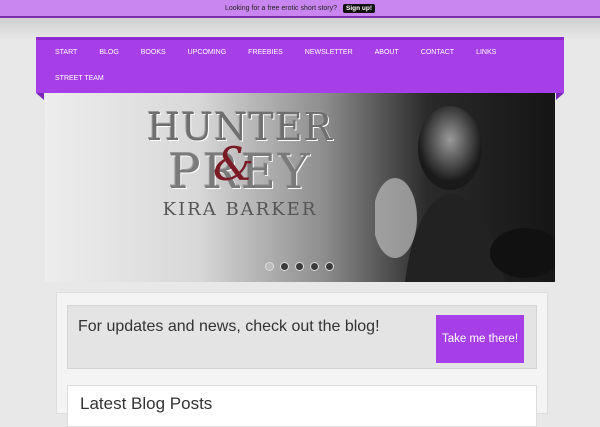  What do you see at coordinates (66, 53) in the screenshot?
I see `nav-item-start: START` at bounding box center [66, 53].